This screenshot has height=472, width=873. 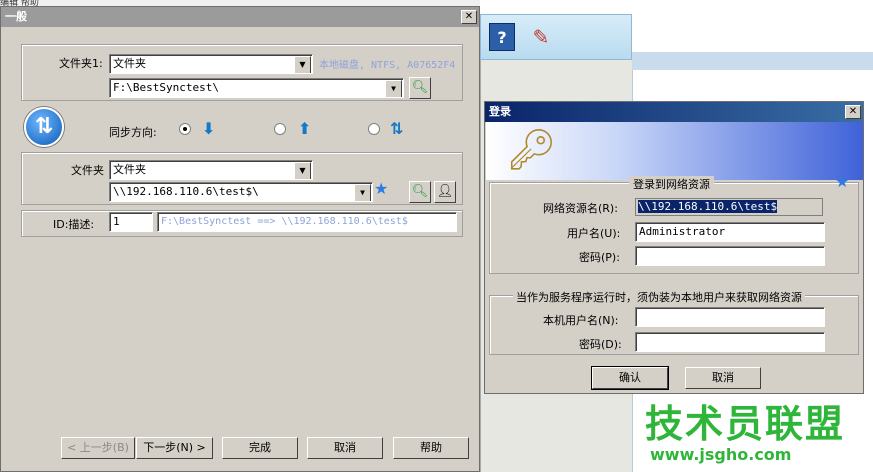 What do you see at coordinates (630, 378) in the screenshot?
I see `ok-button: 确认` at bounding box center [630, 378].